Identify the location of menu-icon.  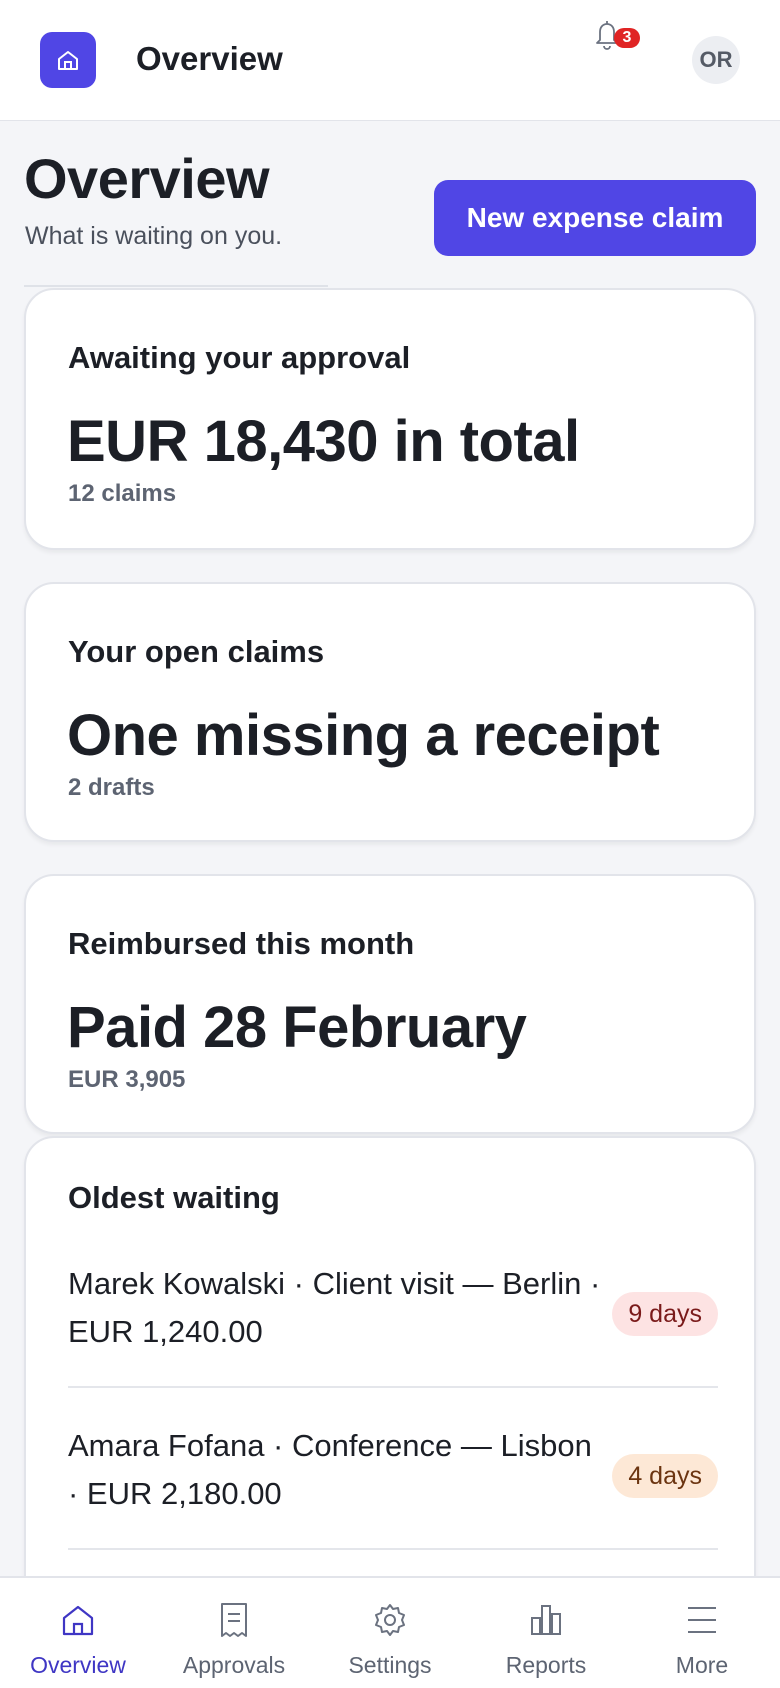
(702, 1620).